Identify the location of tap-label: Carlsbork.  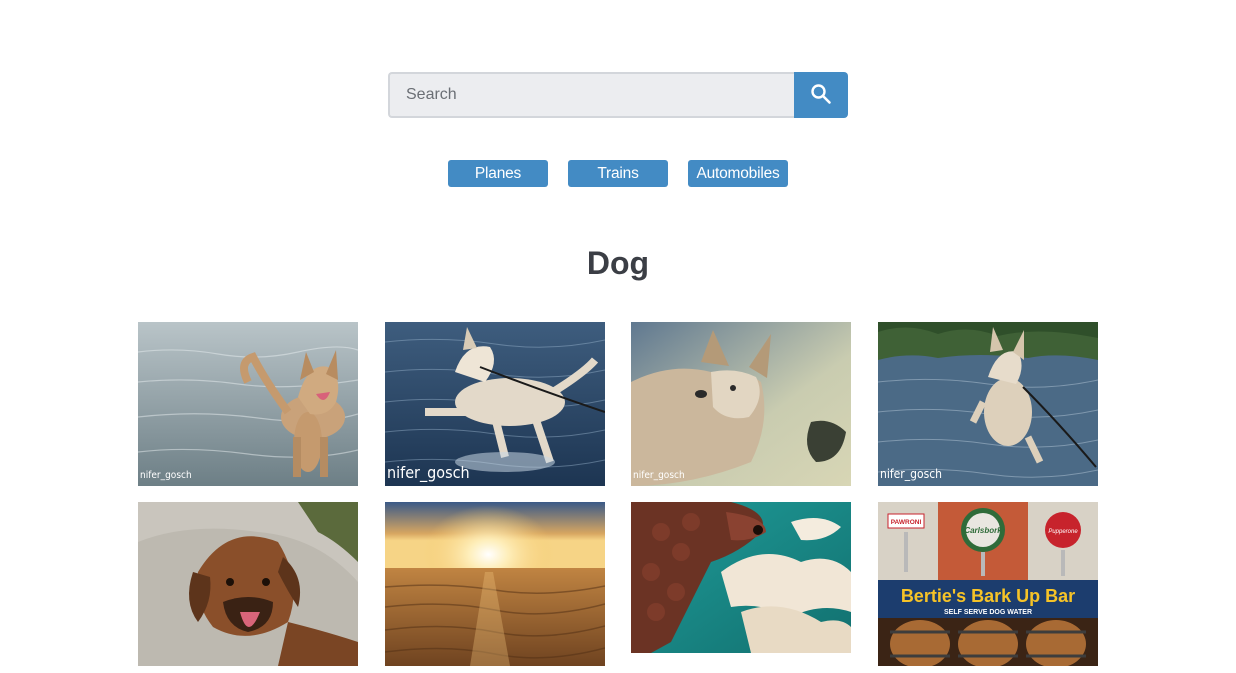
(983, 530).